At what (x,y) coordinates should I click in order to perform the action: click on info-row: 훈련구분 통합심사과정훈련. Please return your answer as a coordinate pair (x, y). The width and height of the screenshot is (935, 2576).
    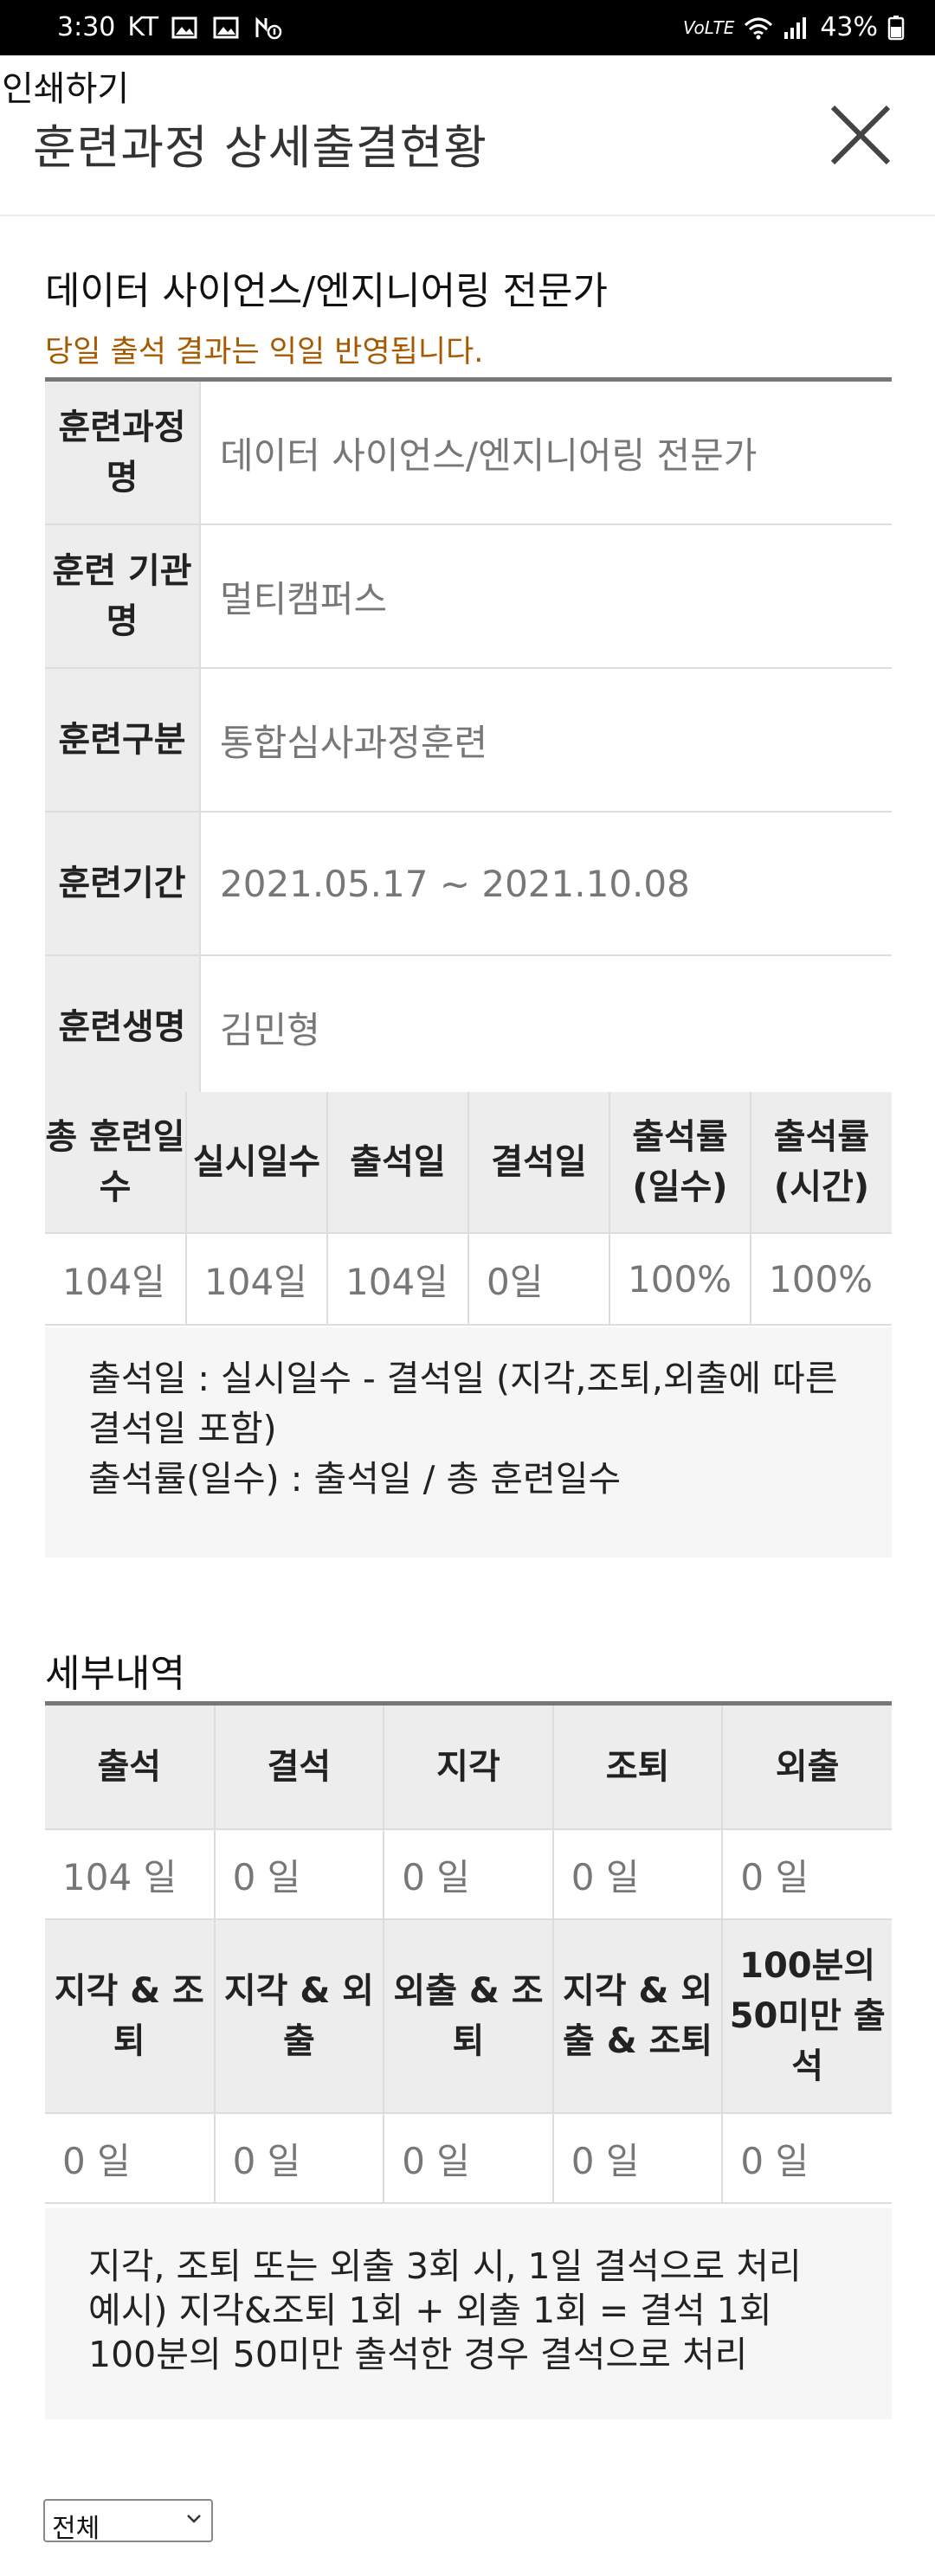
    Looking at the image, I should click on (468, 741).